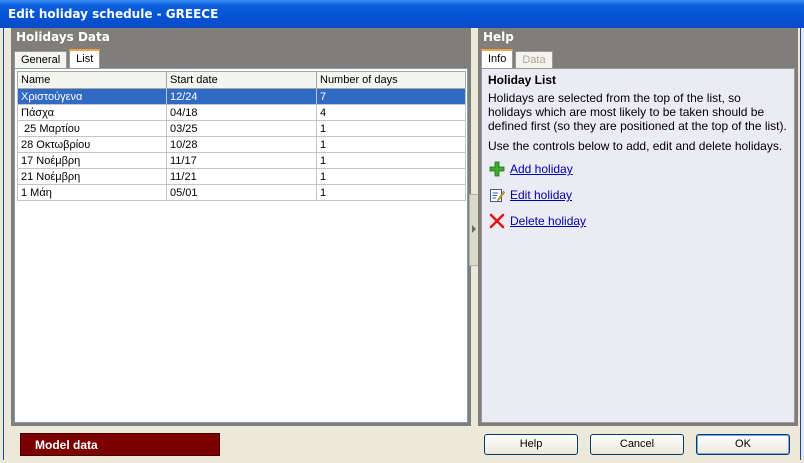 The width and height of the screenshot is (804, 463). I want to click on holiday-start-date: 05/01, so click(241, 192).